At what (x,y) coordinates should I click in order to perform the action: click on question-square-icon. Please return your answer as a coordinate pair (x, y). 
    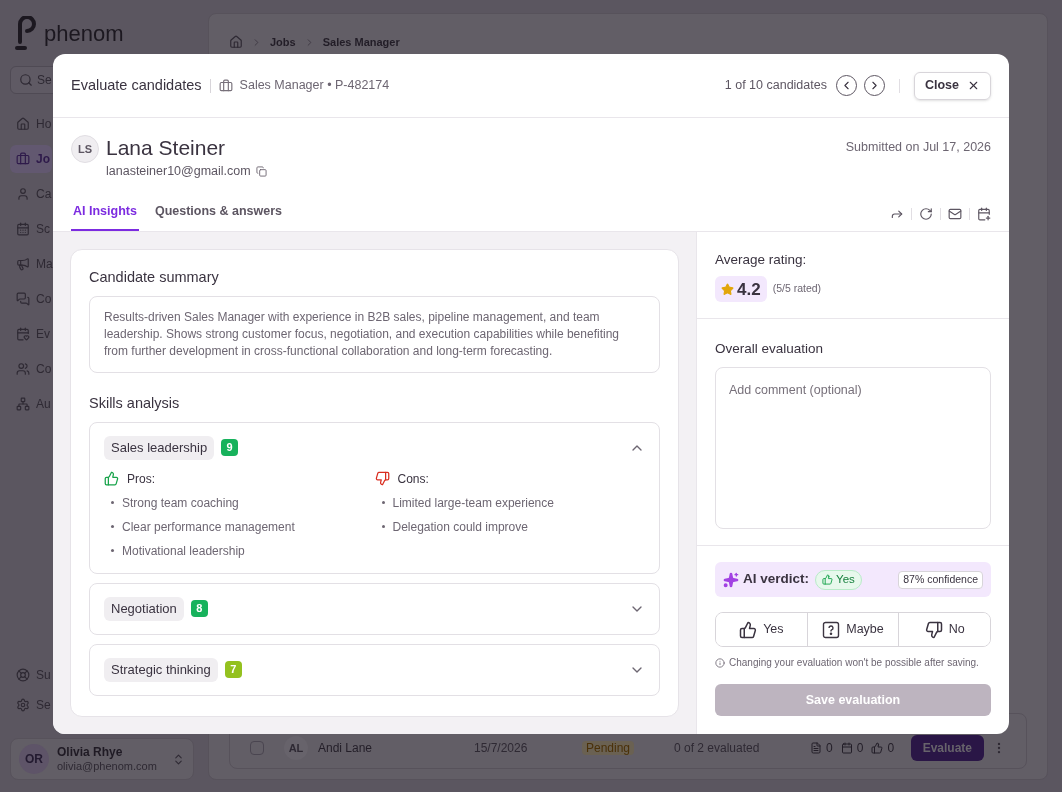
    Looking at the image, I should click on (831, 629).